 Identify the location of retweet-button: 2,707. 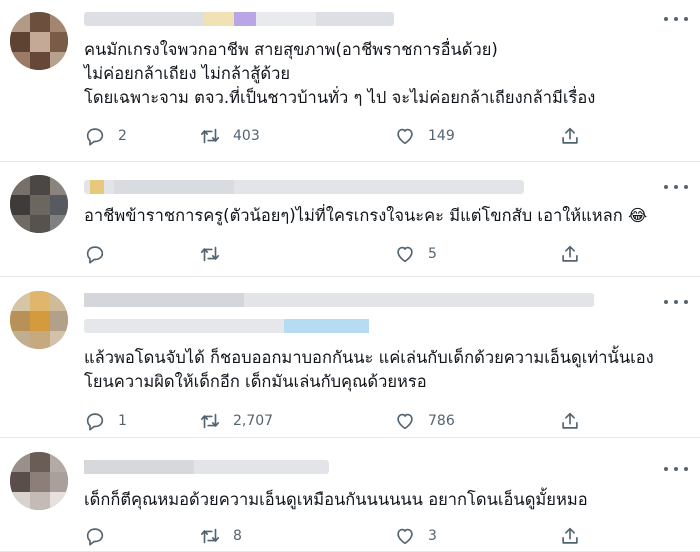
(236, 421).